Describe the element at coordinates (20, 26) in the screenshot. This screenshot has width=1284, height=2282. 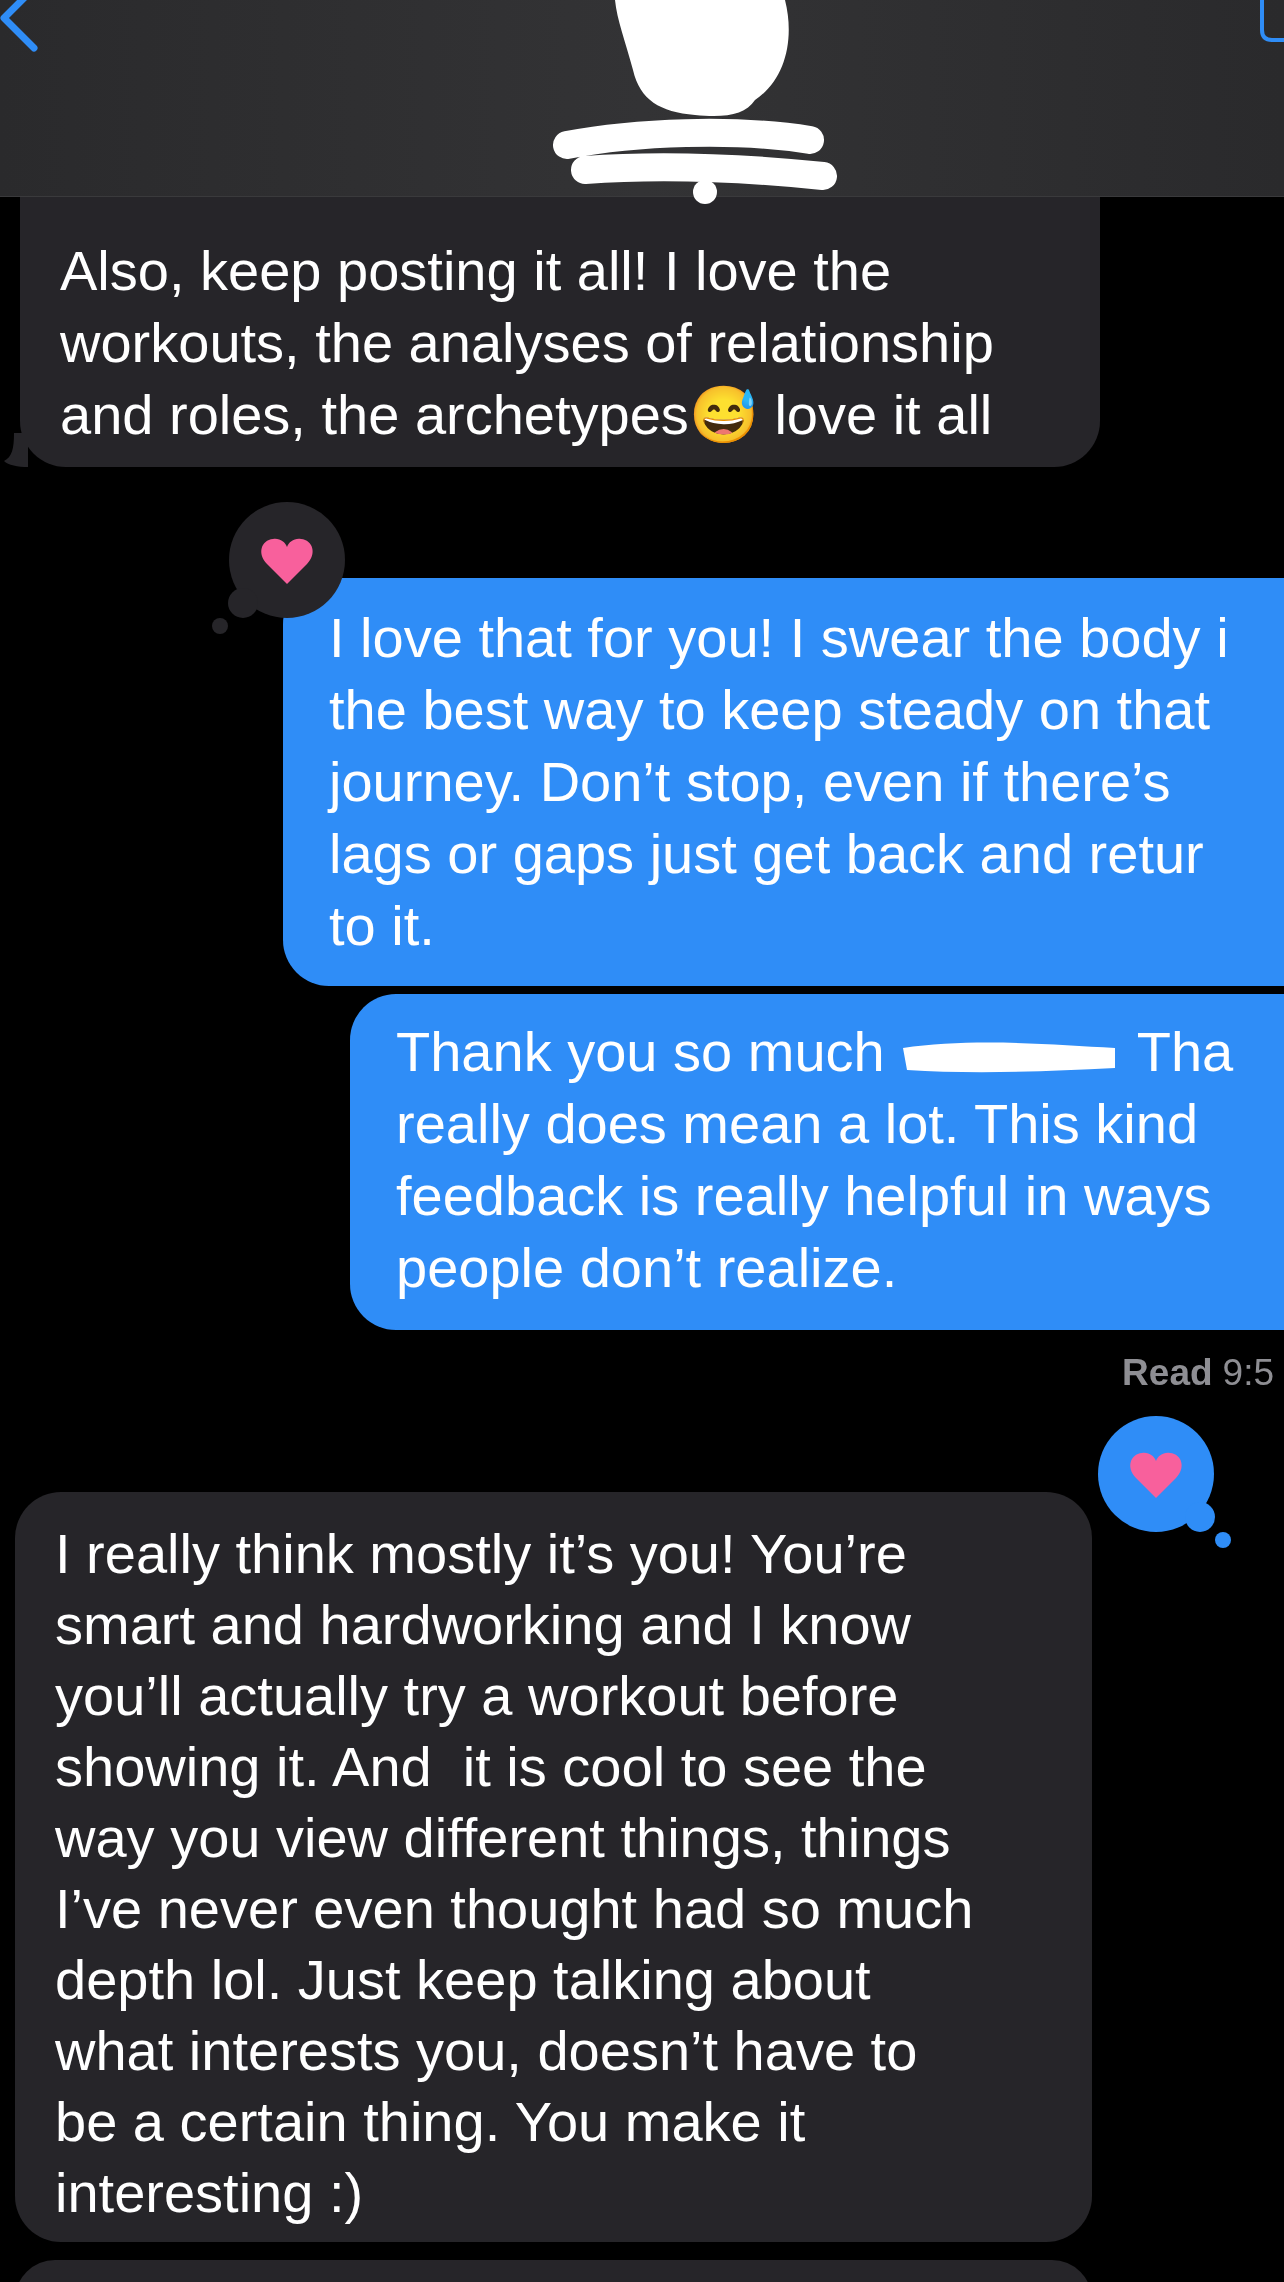
I see `back-icon` at that location.